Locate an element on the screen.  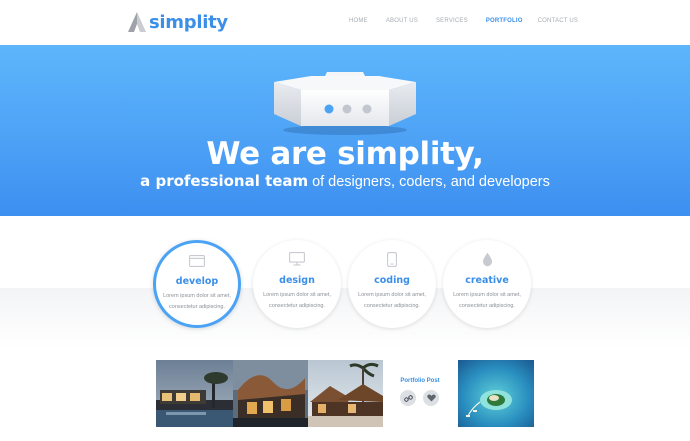
logo: simplity is located at coordinates (178, 22).